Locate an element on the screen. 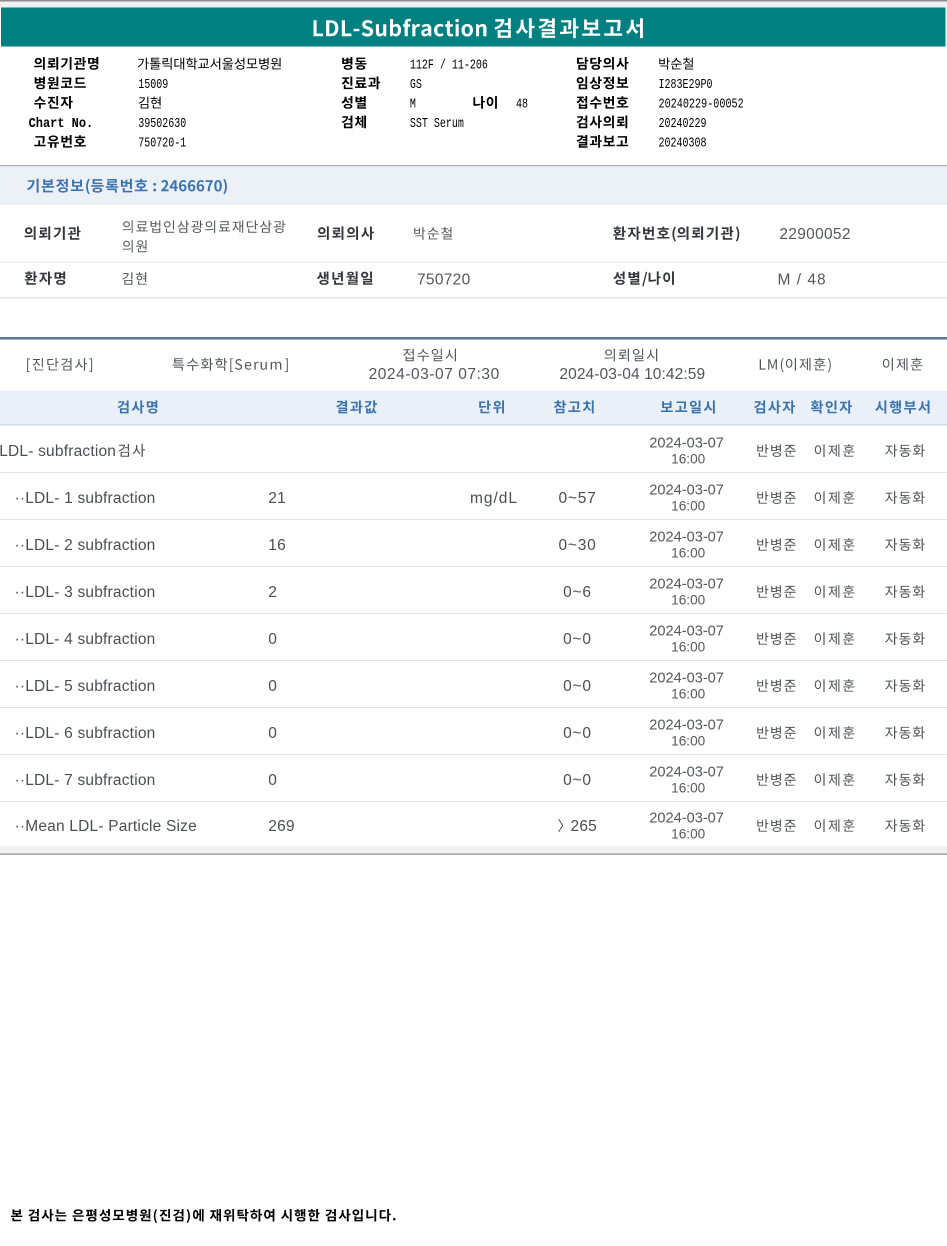 The image size is (947, 1246). svg-text: M is located at coordinates (413, 104).